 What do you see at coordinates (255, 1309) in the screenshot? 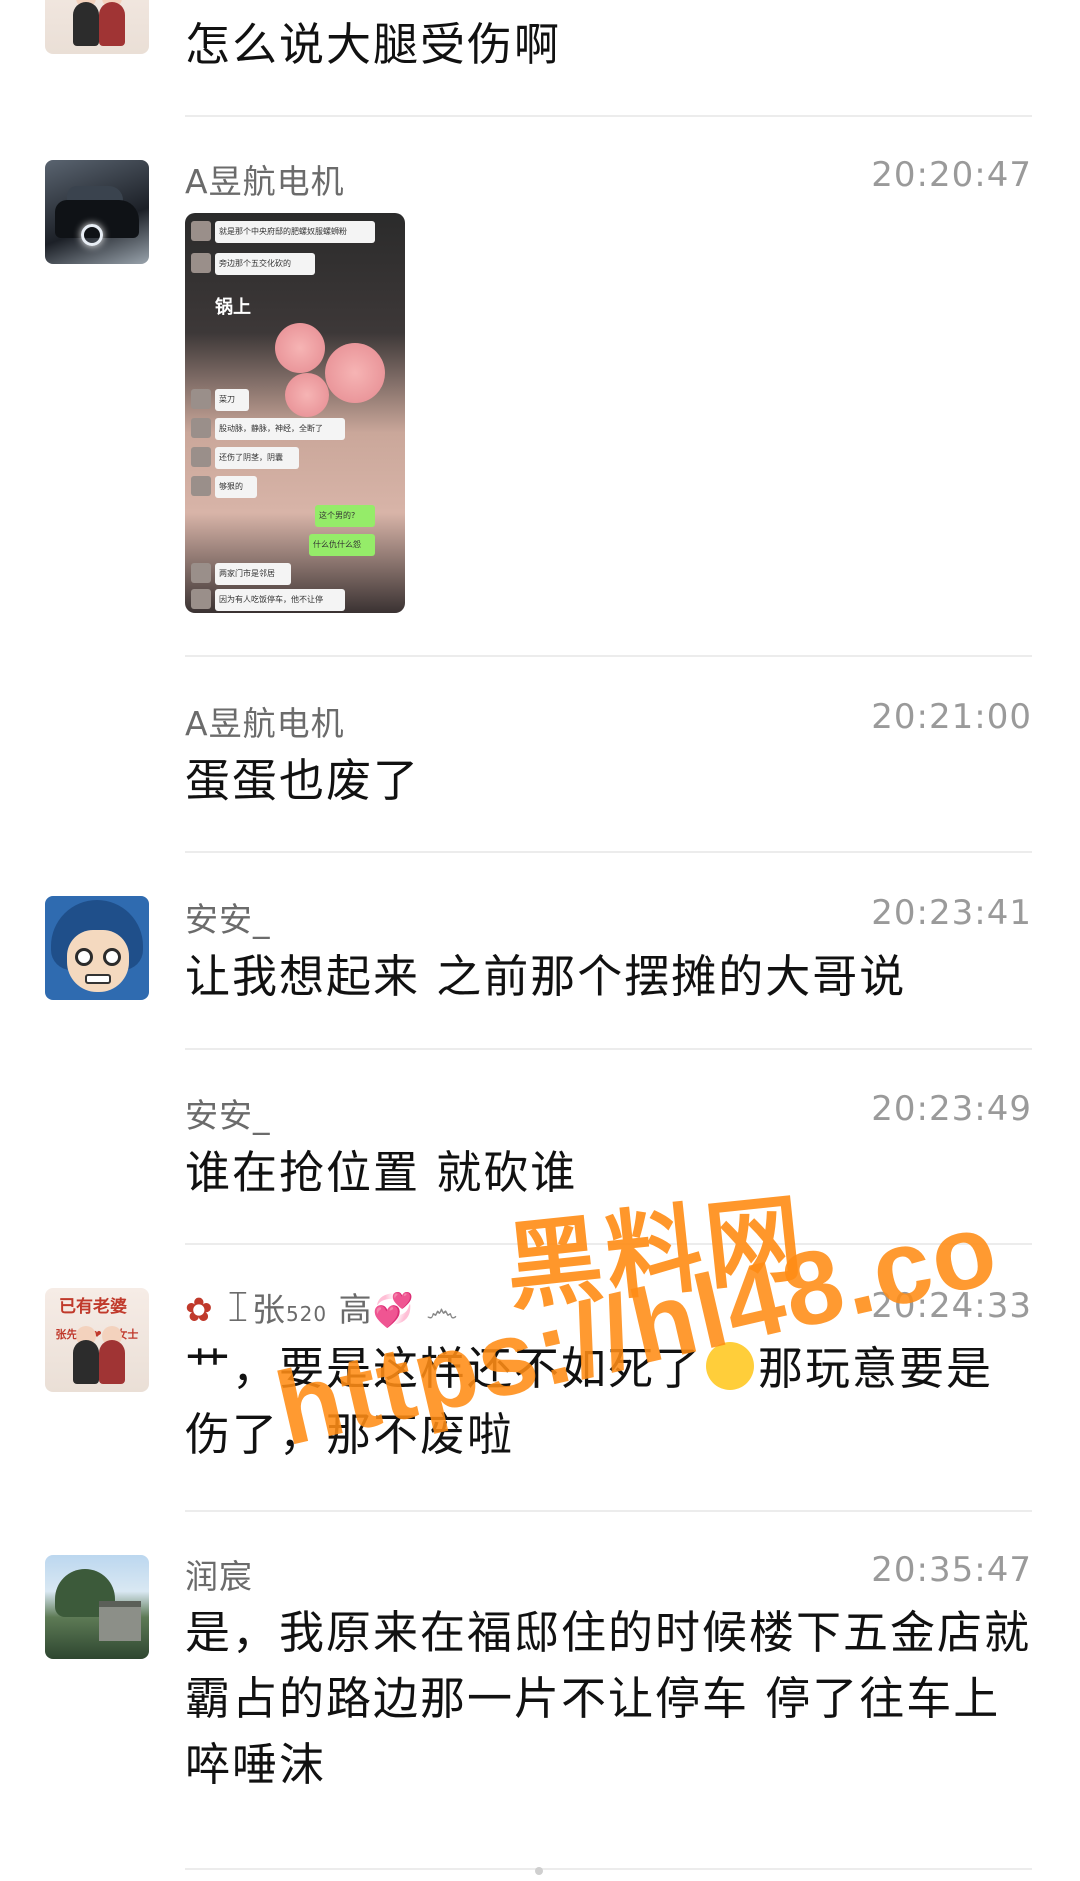
I see `sender-name-part: ꀤ张` at bounding box center [255, 1309].